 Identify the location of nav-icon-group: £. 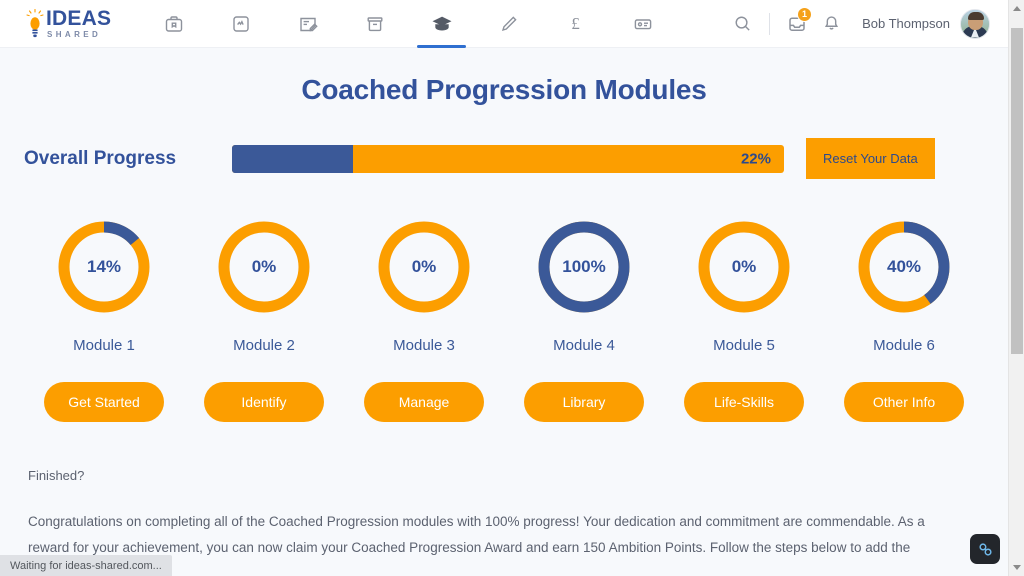
(408, 24).